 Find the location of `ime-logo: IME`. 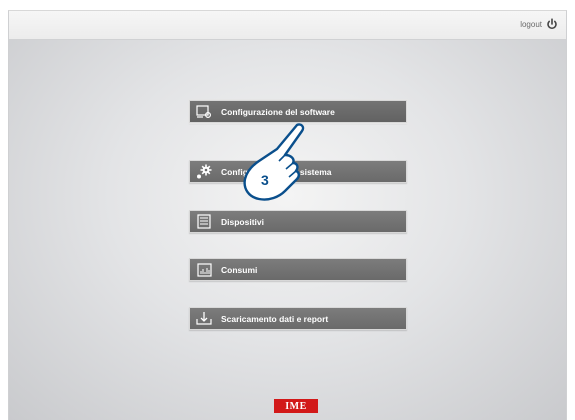

ime-logo: IME is located at coordinates (296, 406).